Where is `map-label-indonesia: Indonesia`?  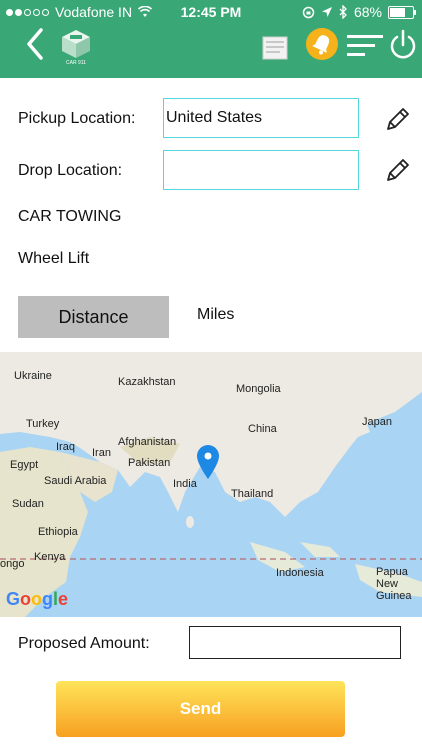 map-label-indonesia: Indonesia is located at coordinates (300, 573).